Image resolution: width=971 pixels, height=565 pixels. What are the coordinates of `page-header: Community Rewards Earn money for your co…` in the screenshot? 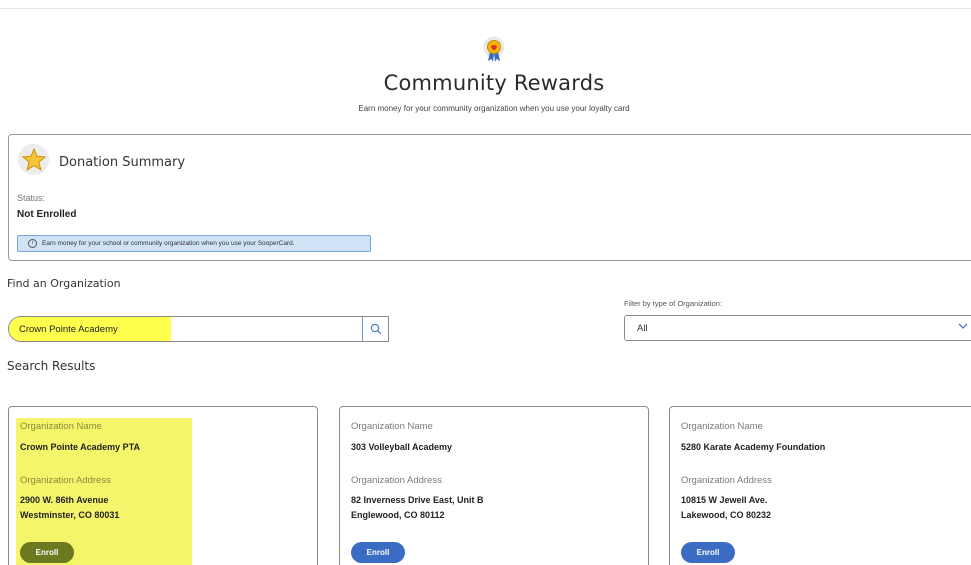 It's located at (485, 74).